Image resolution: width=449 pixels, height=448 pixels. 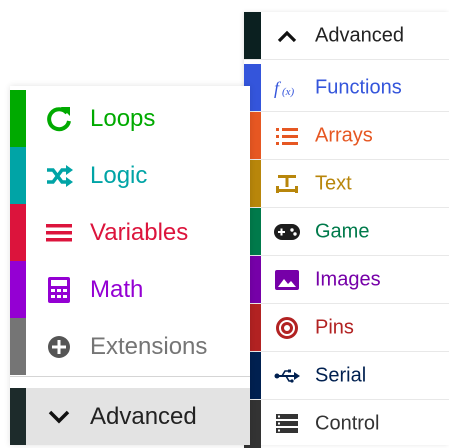 I want to click on toolbox-item-logic: Logic, so click(x=130, y=175).